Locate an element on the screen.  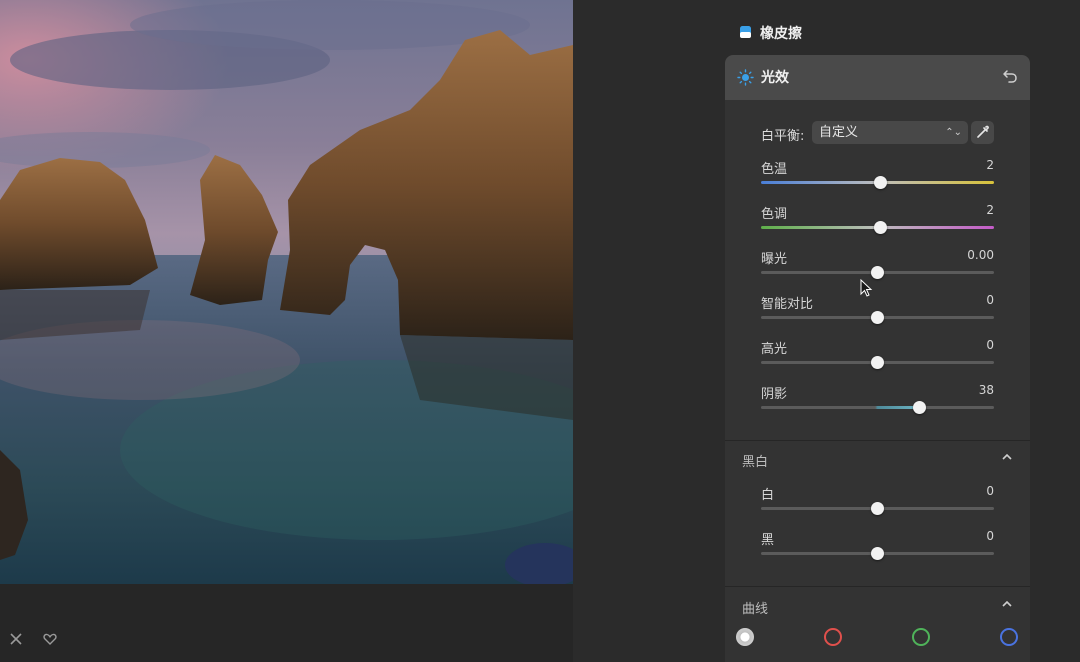
slider-label: 色调 is located at coordinates (774, 214).